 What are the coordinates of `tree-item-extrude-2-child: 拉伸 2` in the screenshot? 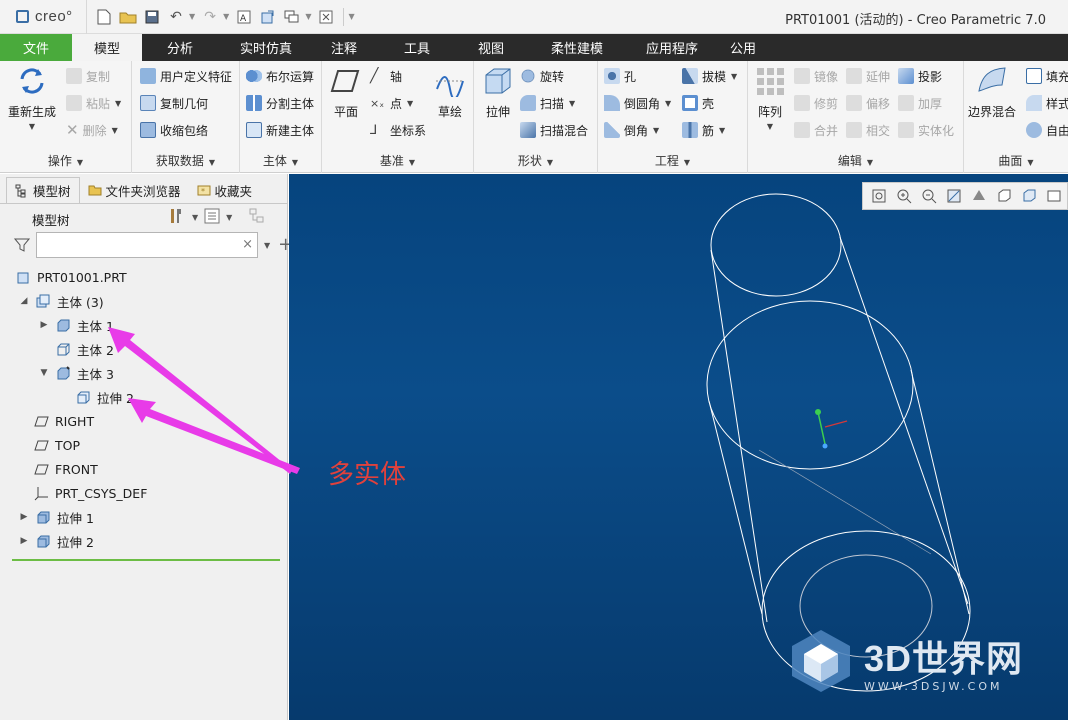 It's located at (105, 397).